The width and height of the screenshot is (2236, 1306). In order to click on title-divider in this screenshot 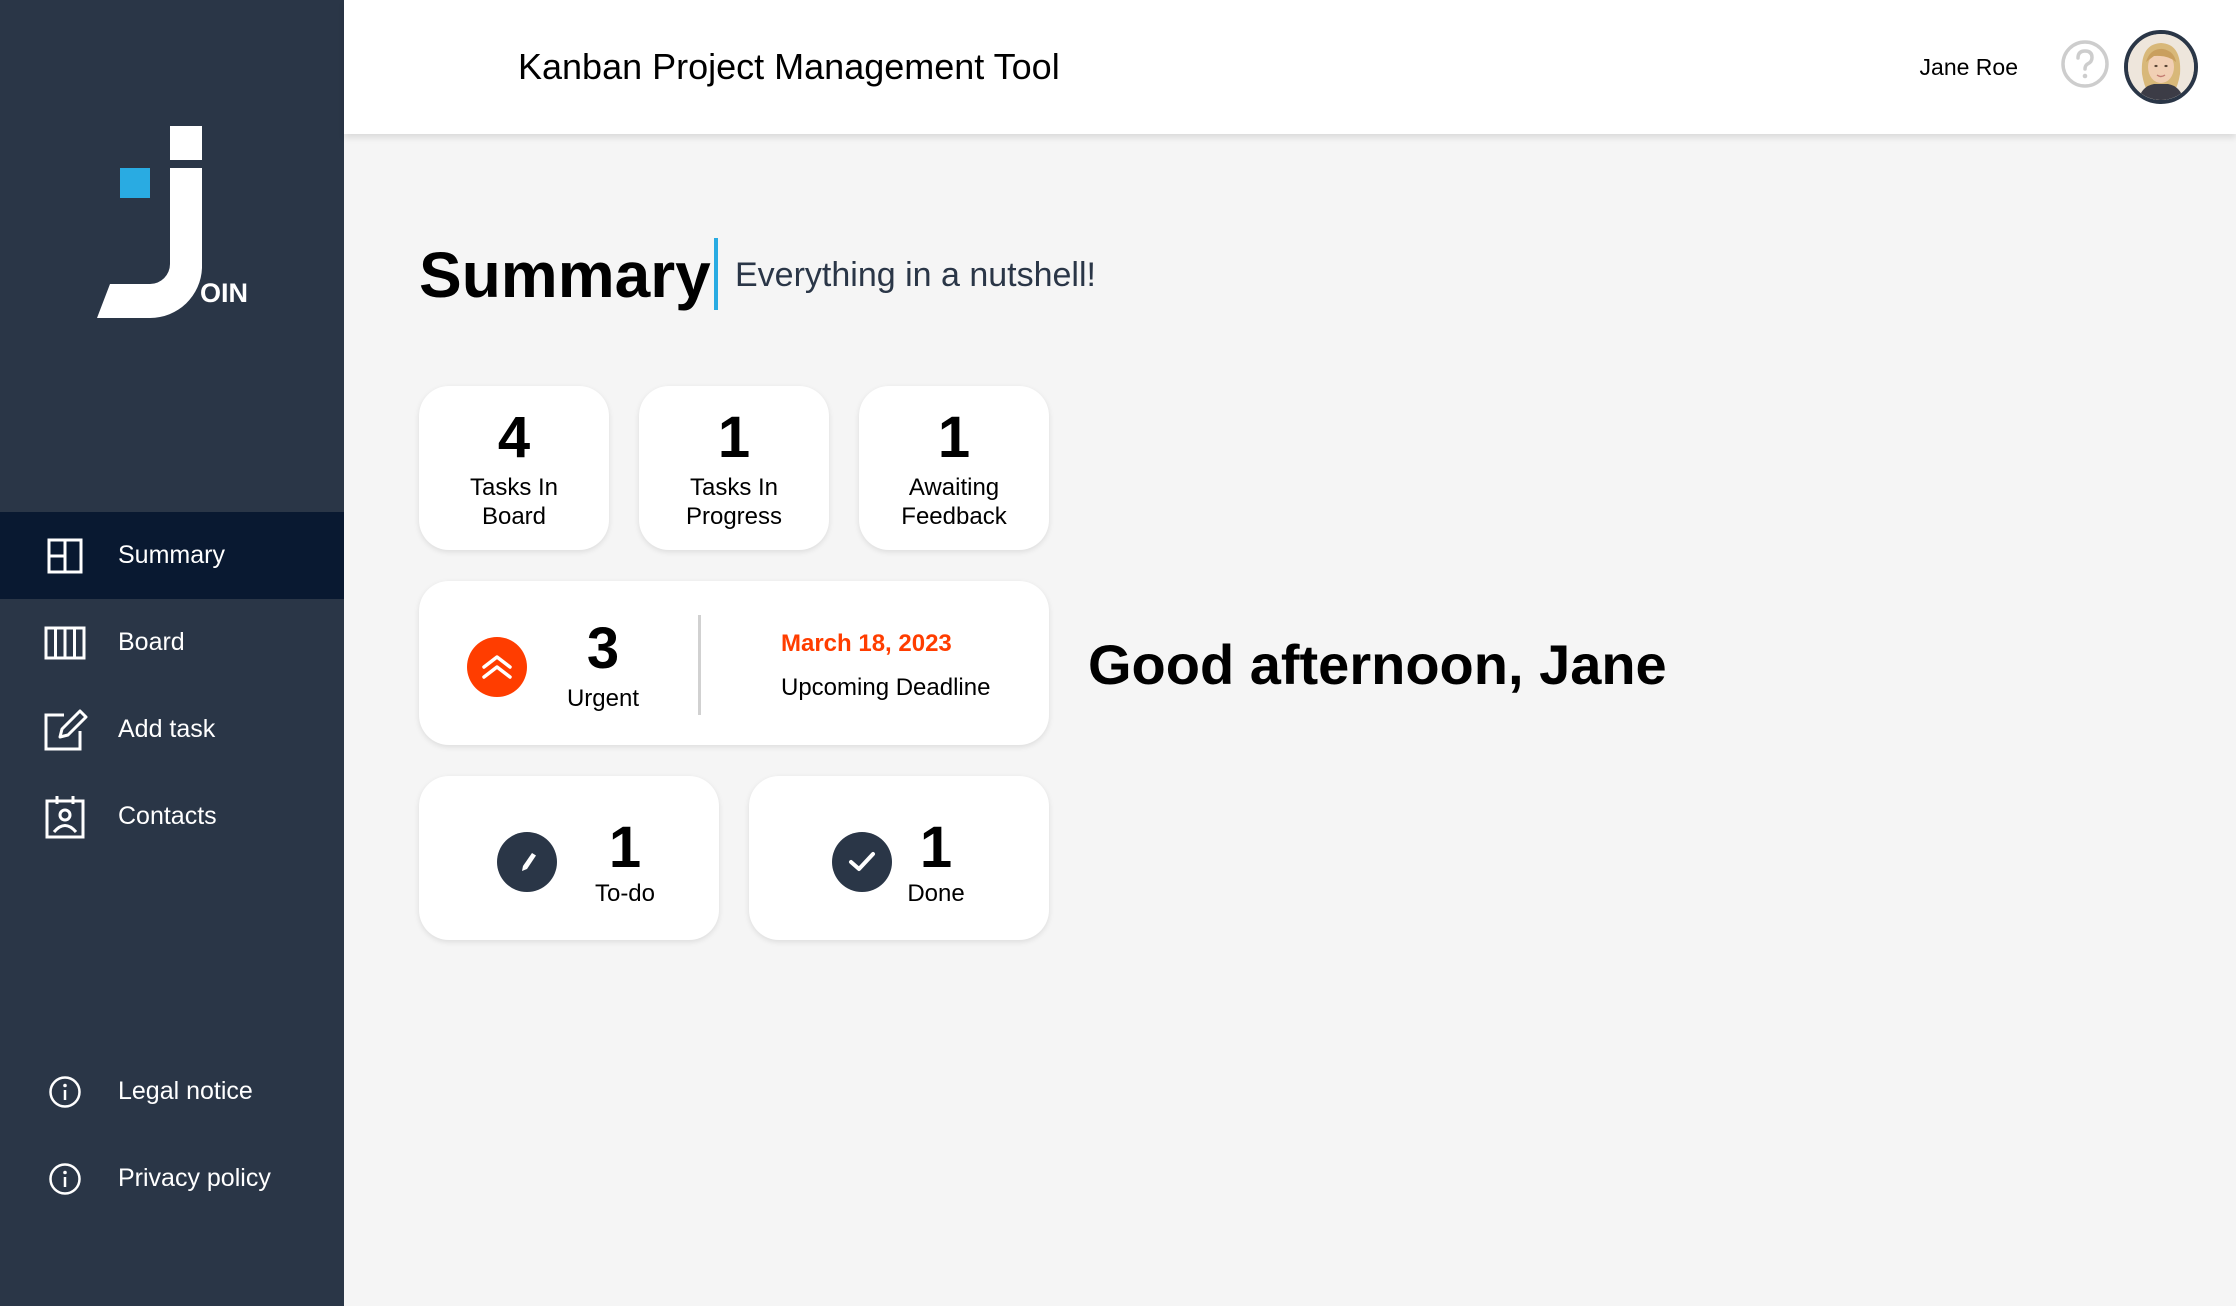, I will do `click(716, 274)`.